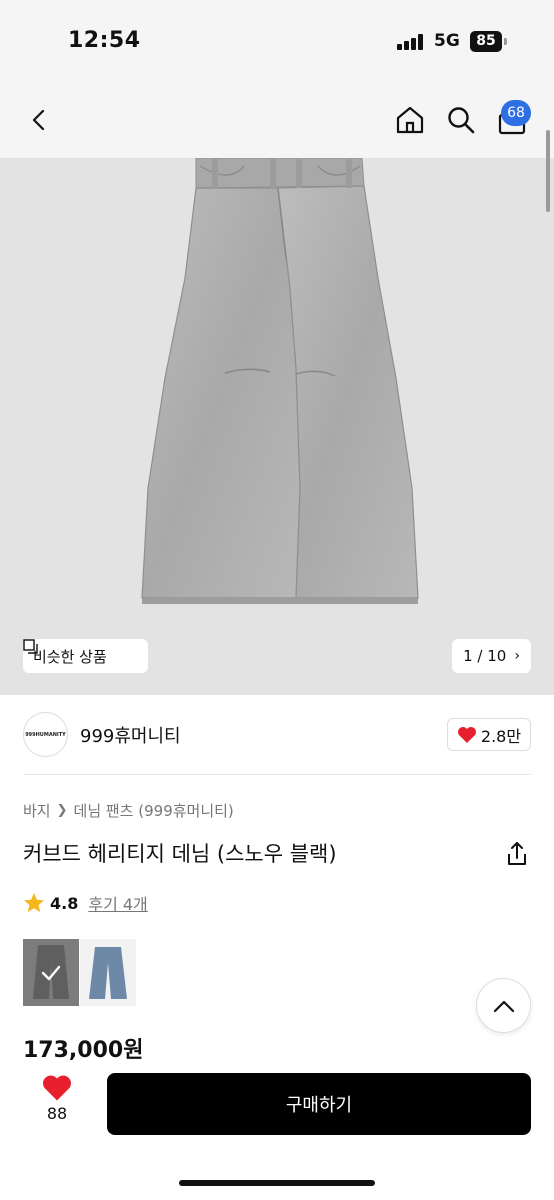  I want to click on rating-row: 4.8 후기 4개, so click(85, 903).